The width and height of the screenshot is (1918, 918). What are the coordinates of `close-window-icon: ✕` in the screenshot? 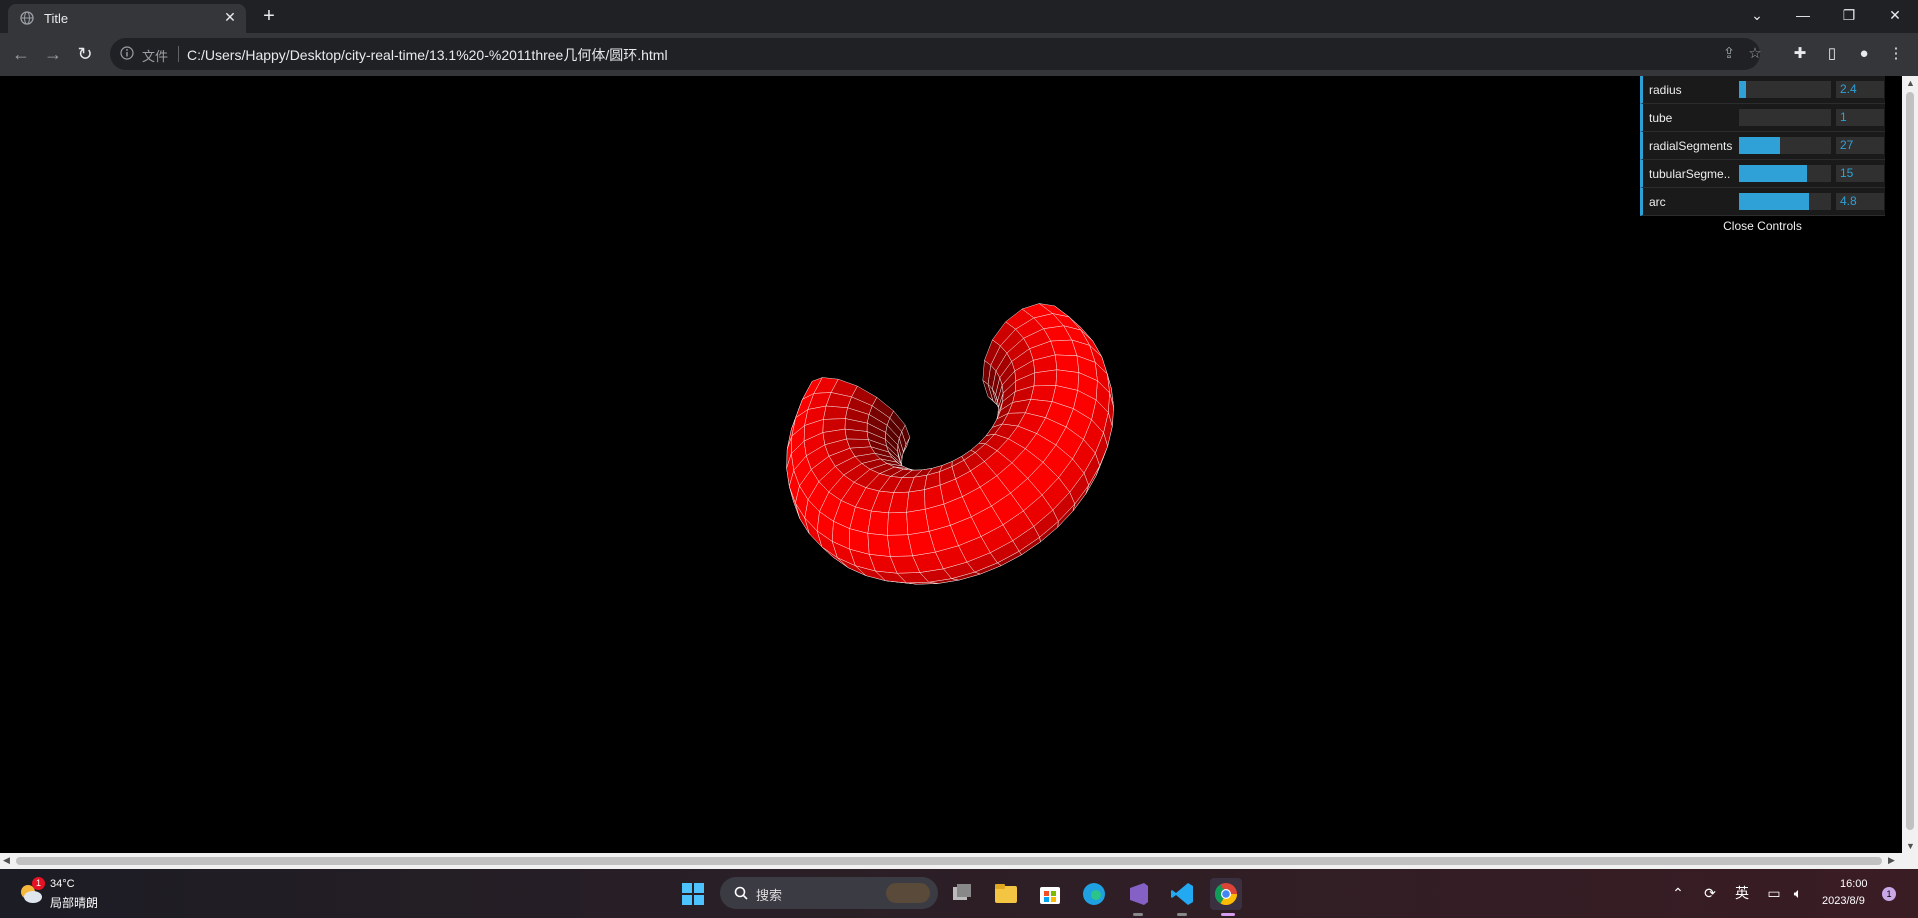 It's located at (1895, 15).